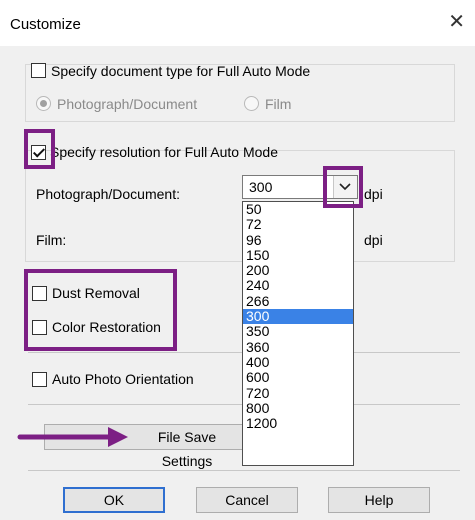 This screenshot has height=520, width=475. Describe the element at coordinates (244, 470) in the screenshot. I see `divider` at that location.